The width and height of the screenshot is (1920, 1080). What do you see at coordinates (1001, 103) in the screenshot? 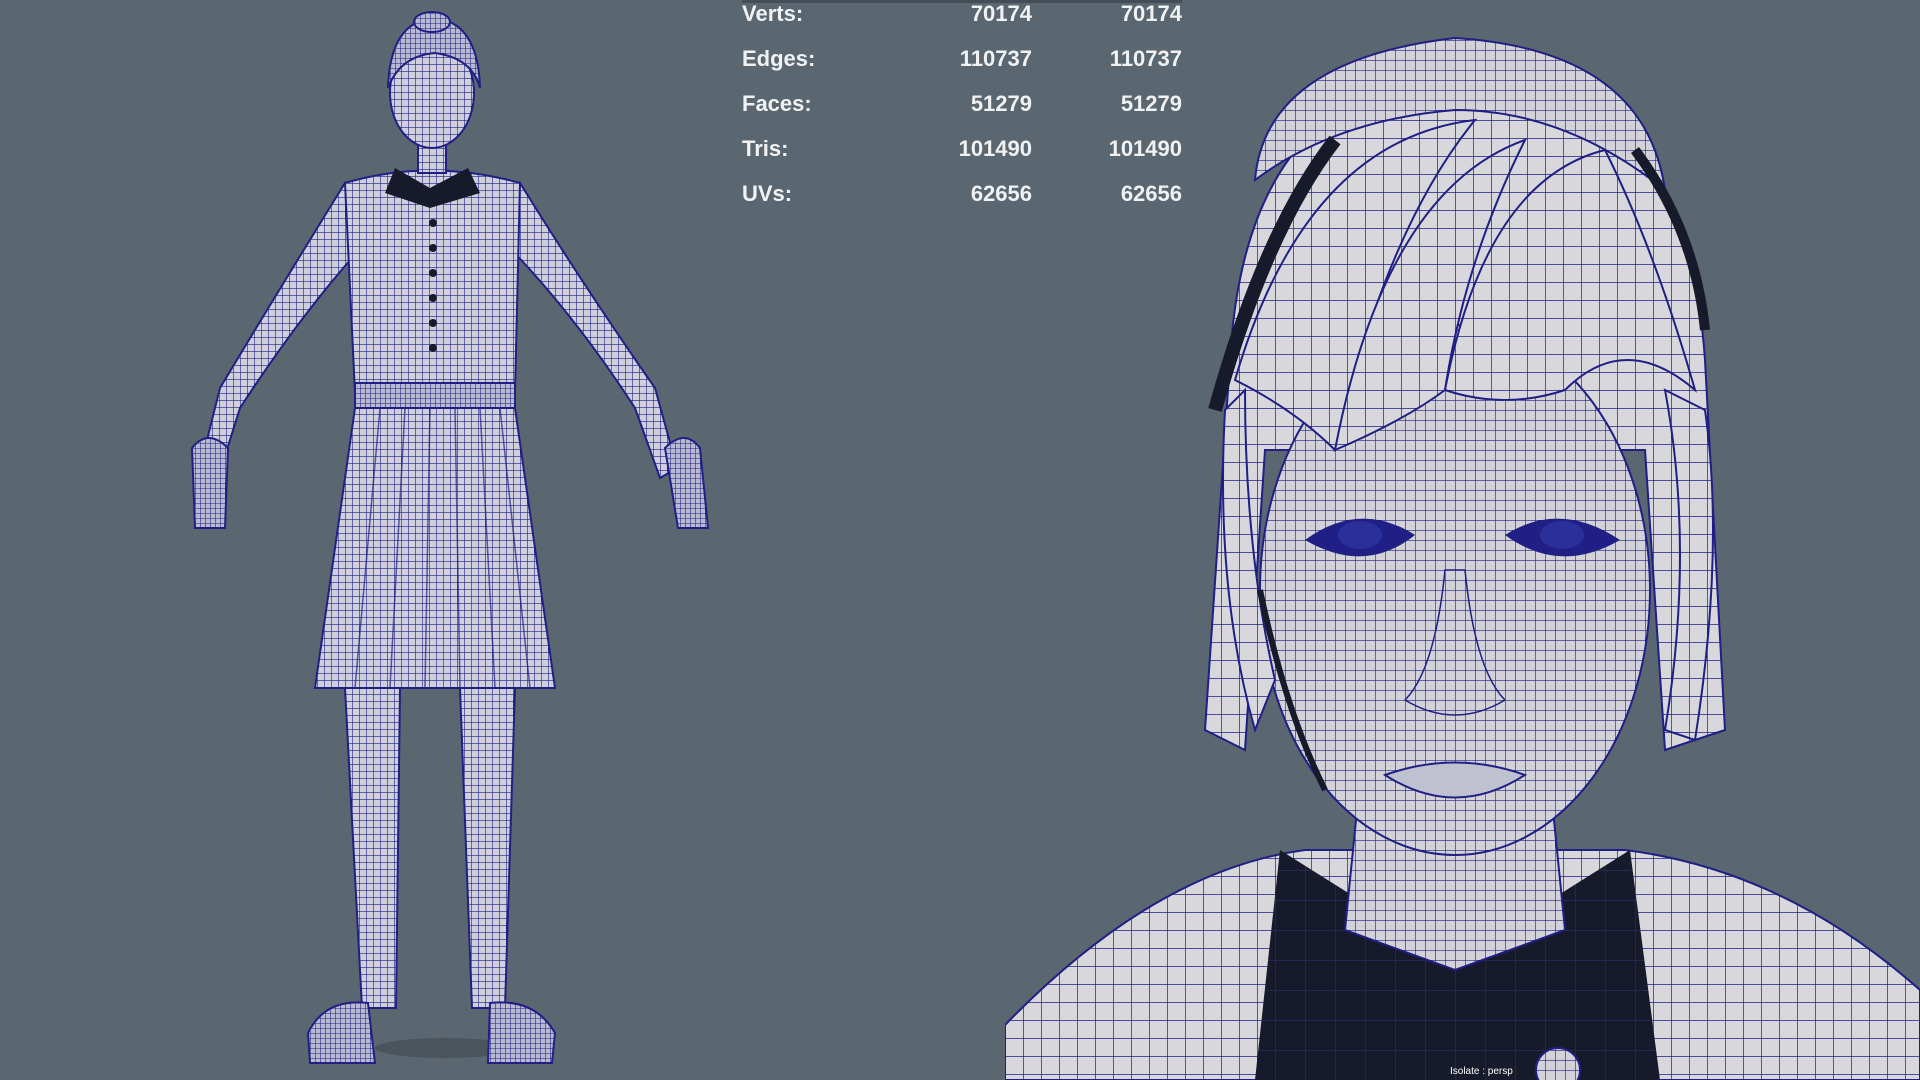
I see `stat-value: 51279` at bounding box center [1001, 103].